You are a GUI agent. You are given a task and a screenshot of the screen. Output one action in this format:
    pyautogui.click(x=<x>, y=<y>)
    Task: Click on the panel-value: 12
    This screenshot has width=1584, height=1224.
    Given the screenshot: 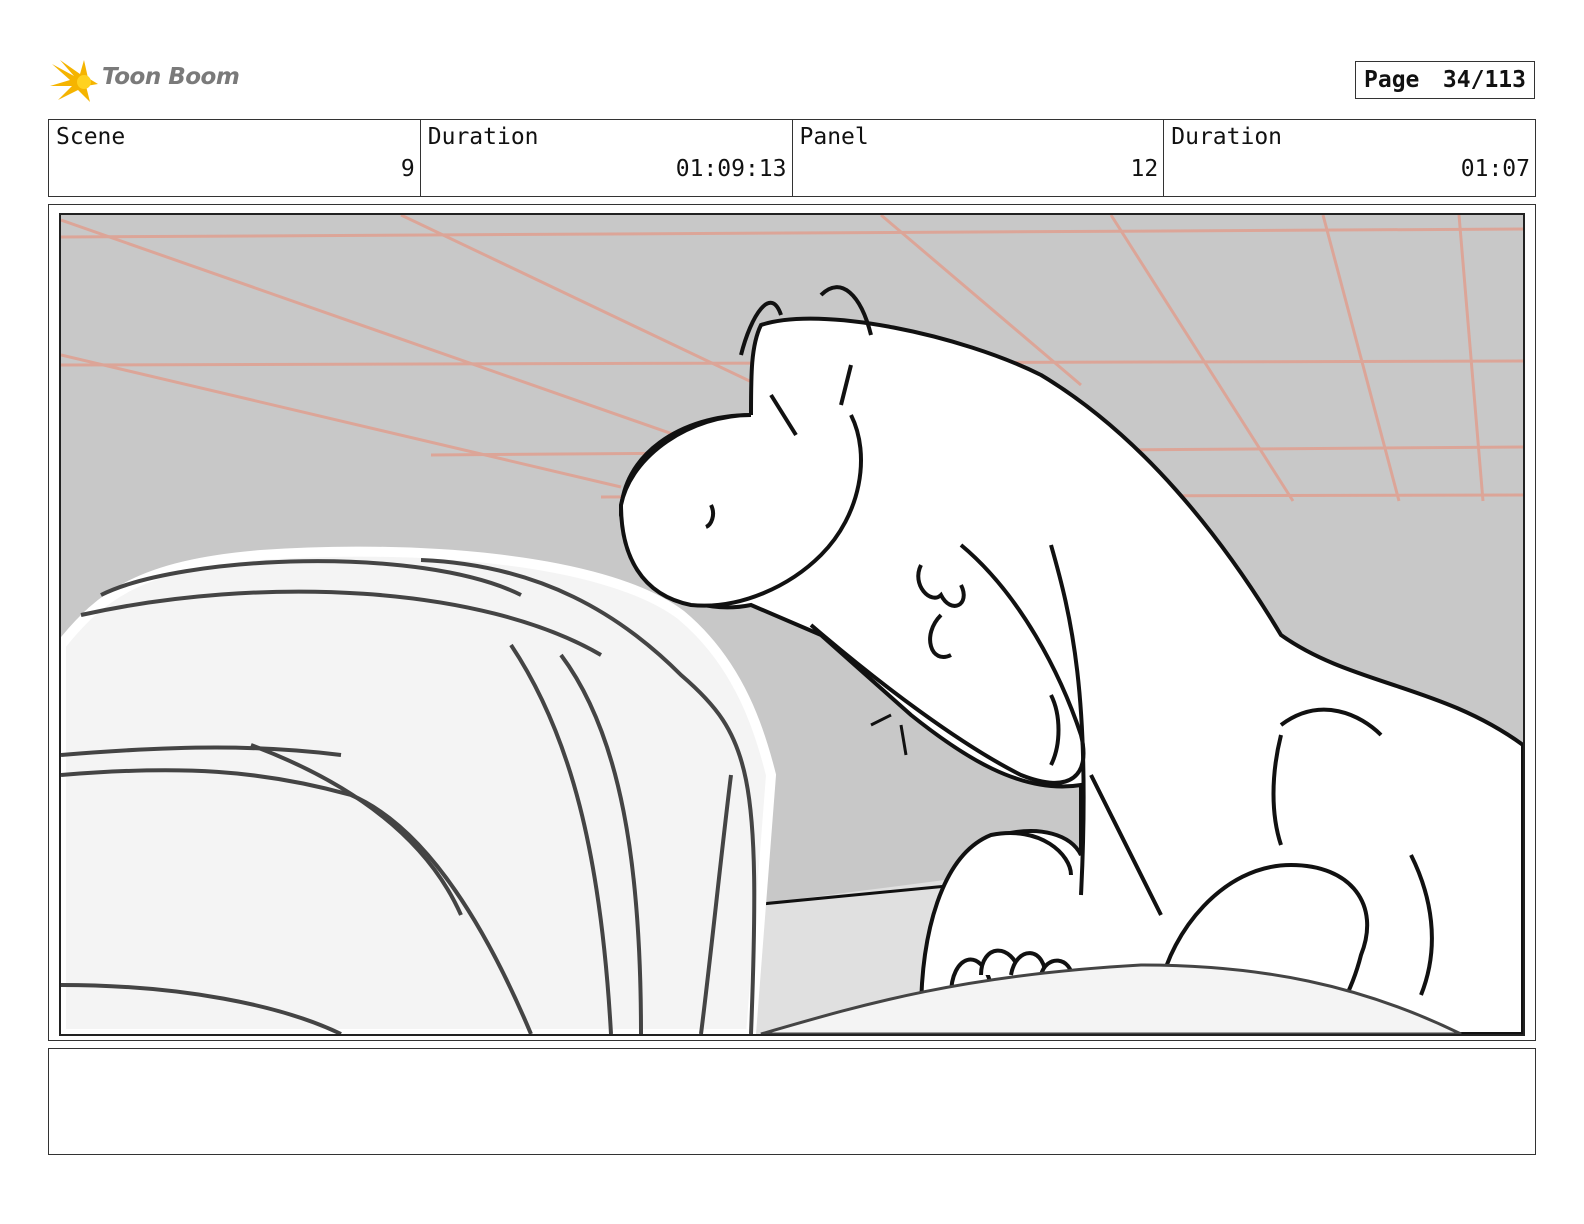 What is the action you would take?
    pyautogui.click(x=1144, y=169)
    